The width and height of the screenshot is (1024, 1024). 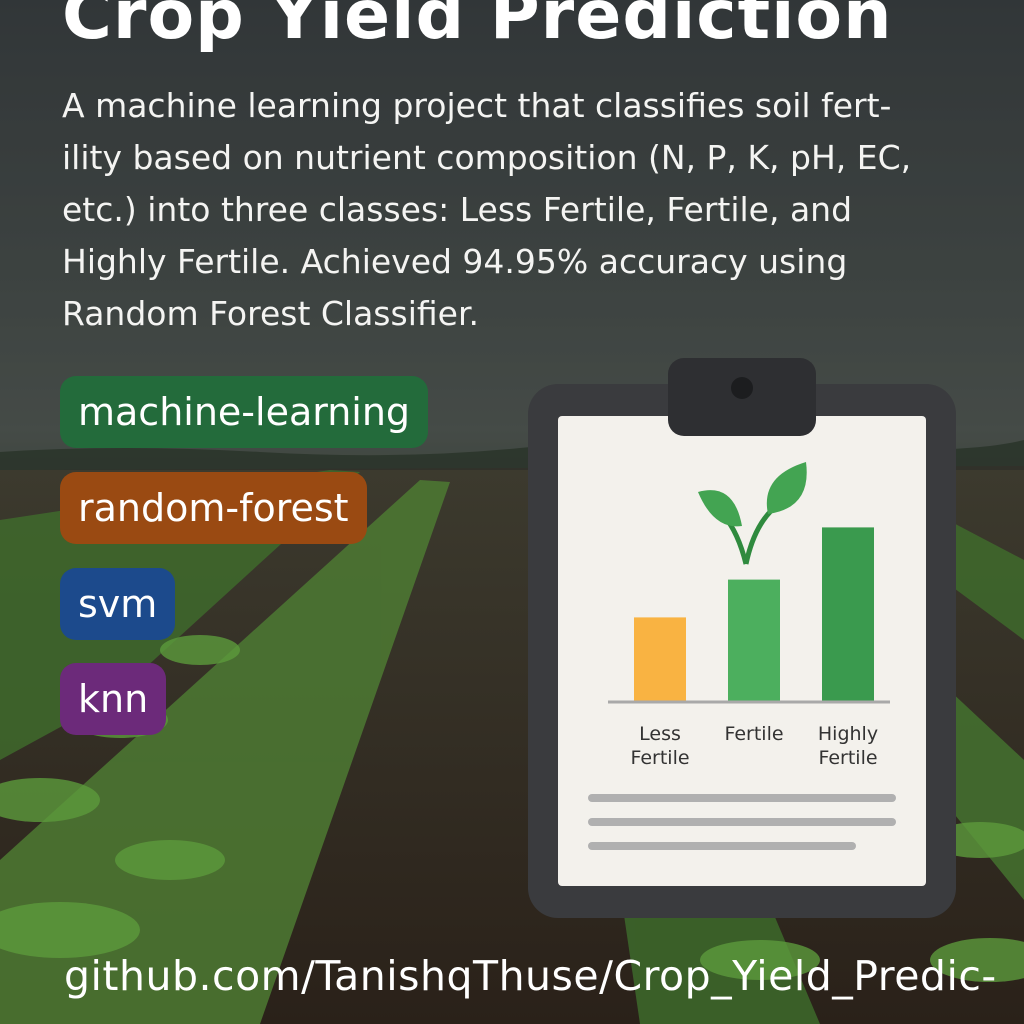 I want to click on tag-knn: knn, so click(x=113, y=699).